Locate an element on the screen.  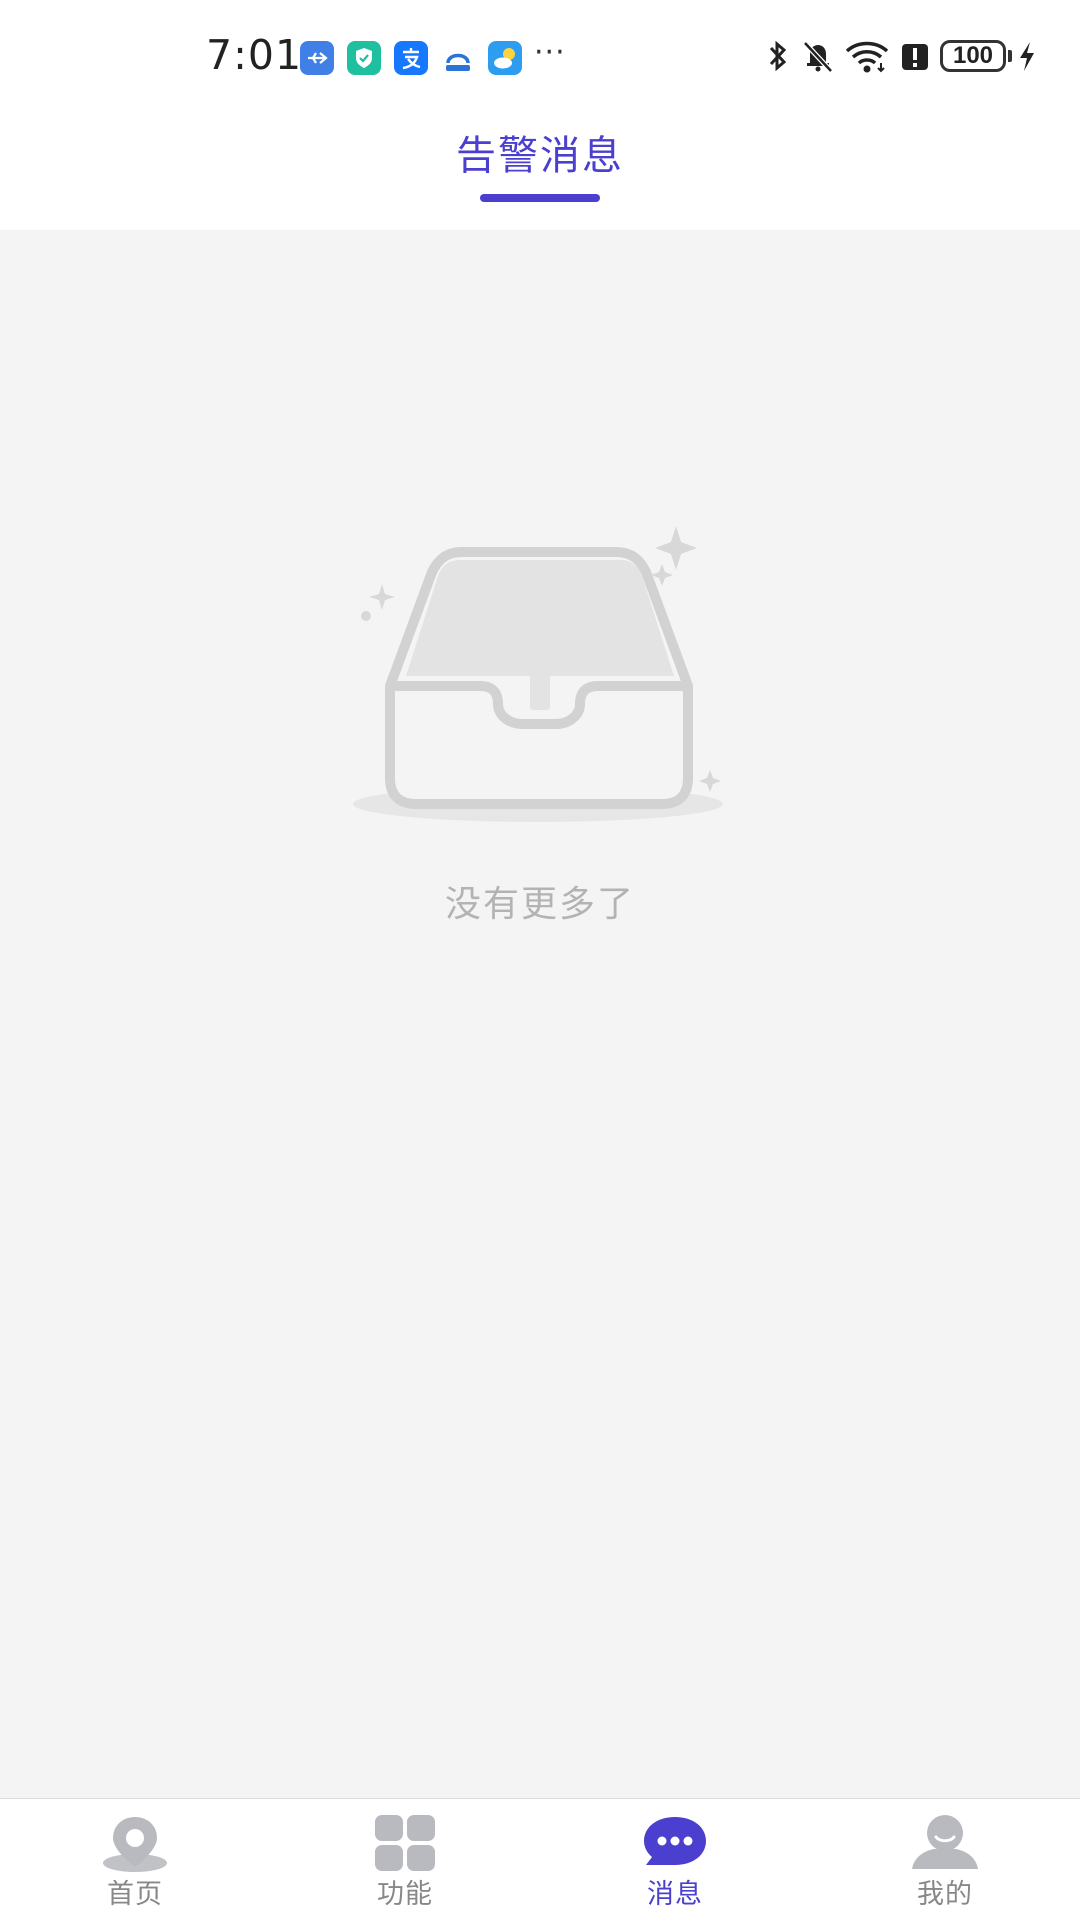
mute-bell-icon is located at coordinates (818, 57).